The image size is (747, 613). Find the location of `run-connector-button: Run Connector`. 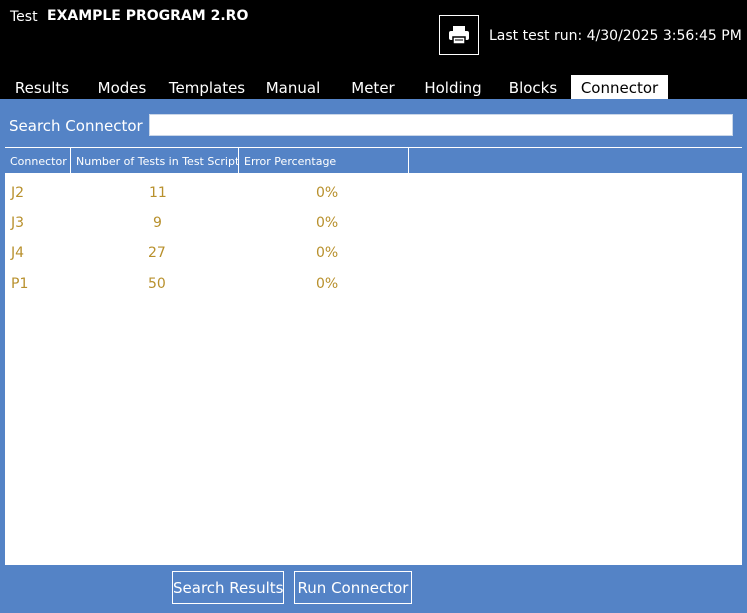

run-connector-button: Run Connector is located at coordinates (353, 587).